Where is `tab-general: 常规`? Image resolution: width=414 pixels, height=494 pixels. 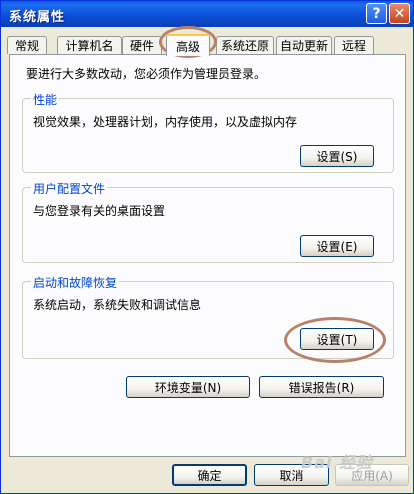
tab-general: 常规 is located at coordinates (27, 45).